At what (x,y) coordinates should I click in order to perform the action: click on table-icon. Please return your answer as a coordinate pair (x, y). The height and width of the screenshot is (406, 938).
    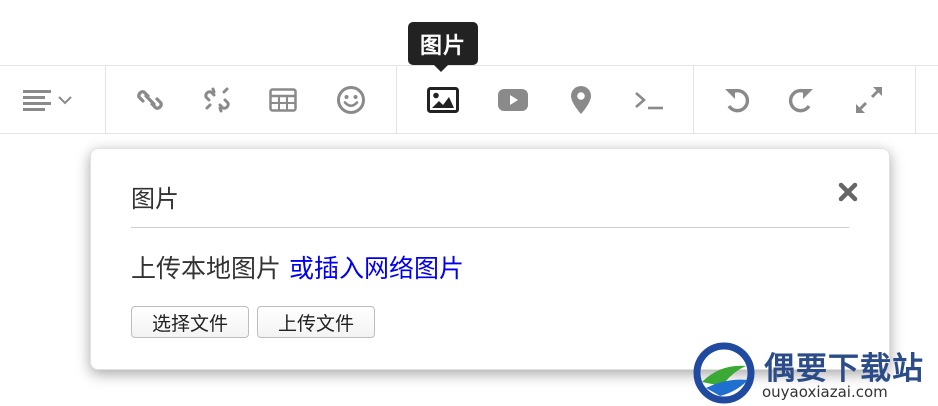
    Looking at the image, I should click on (283, 100).